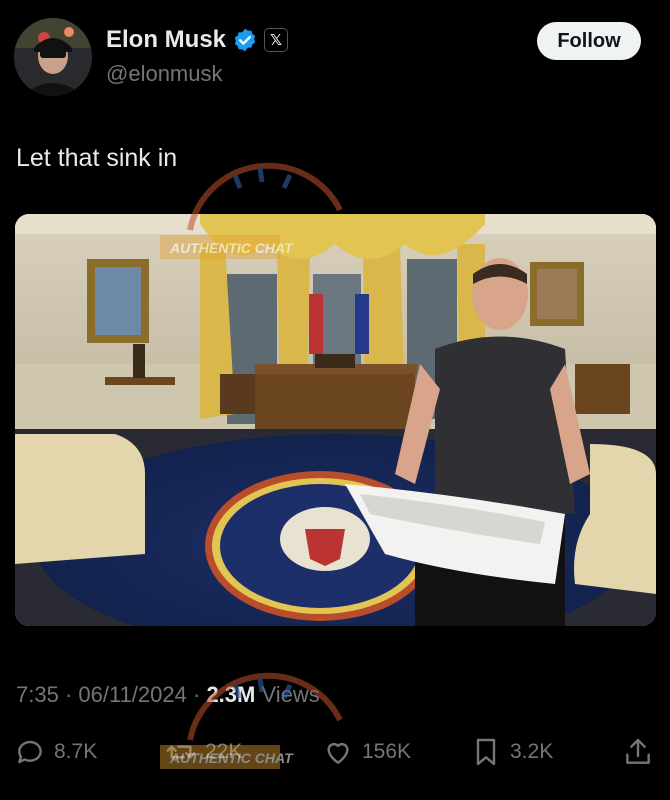  I want to click on bookmark-button: 3.2K, so click(511, 752).